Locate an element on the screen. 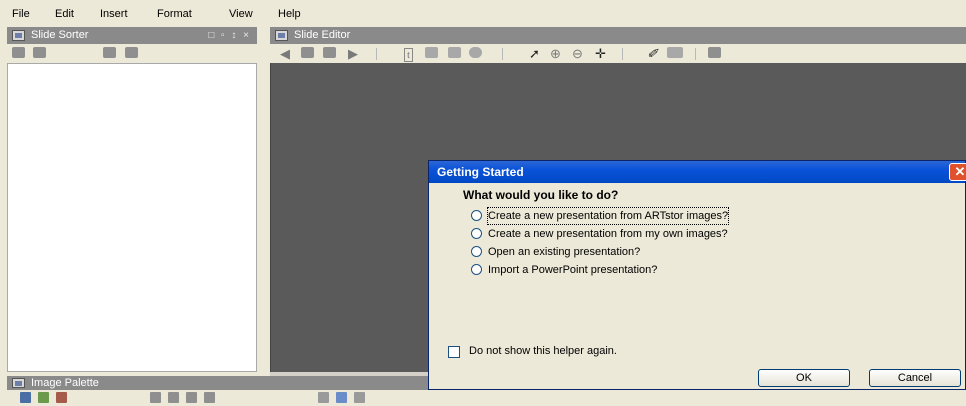  cancel-button: Cancel is located at coordinates (915, 378).